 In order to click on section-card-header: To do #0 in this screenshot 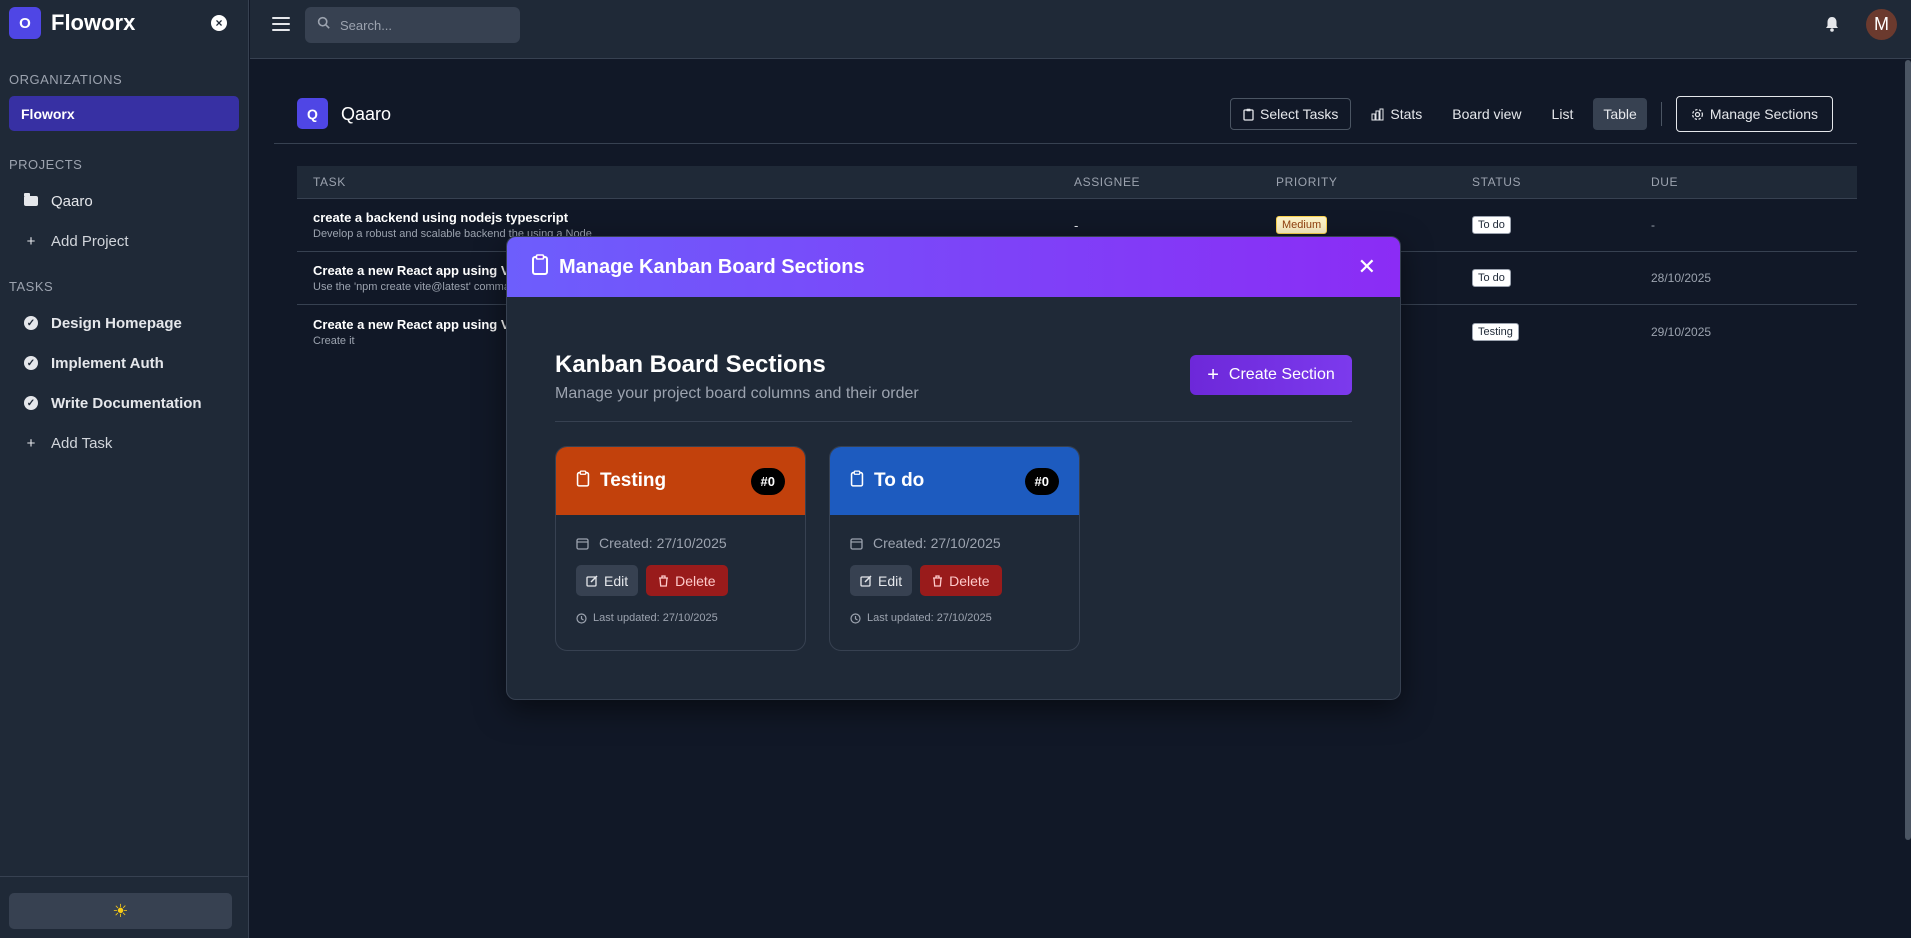, I will do `click(954, 481)`.